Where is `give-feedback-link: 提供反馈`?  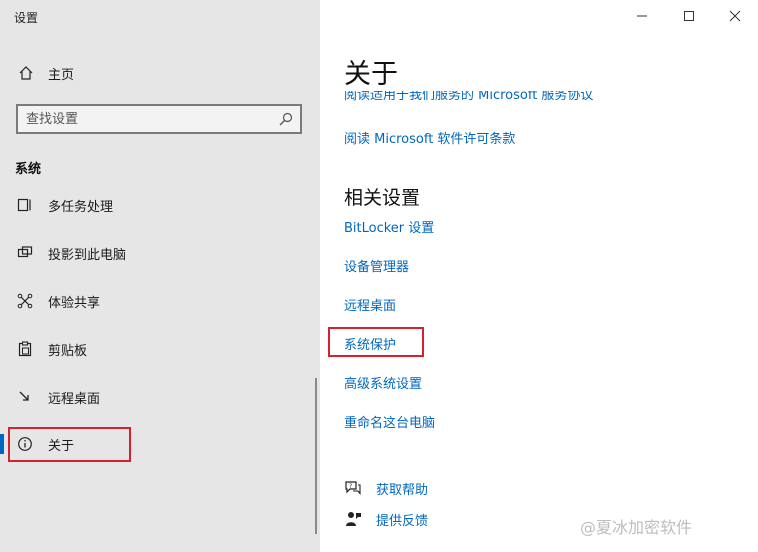 give-feedback-link: 提供反馈 is located at coordinates (386, 519).